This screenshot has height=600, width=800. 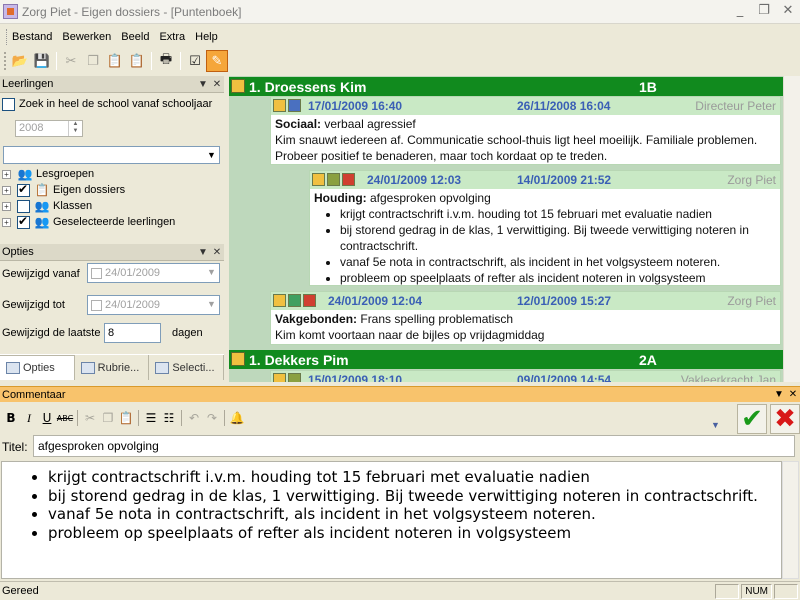 I want to click on entry-subject: verbaal agressief, so click(x=370, y=124).